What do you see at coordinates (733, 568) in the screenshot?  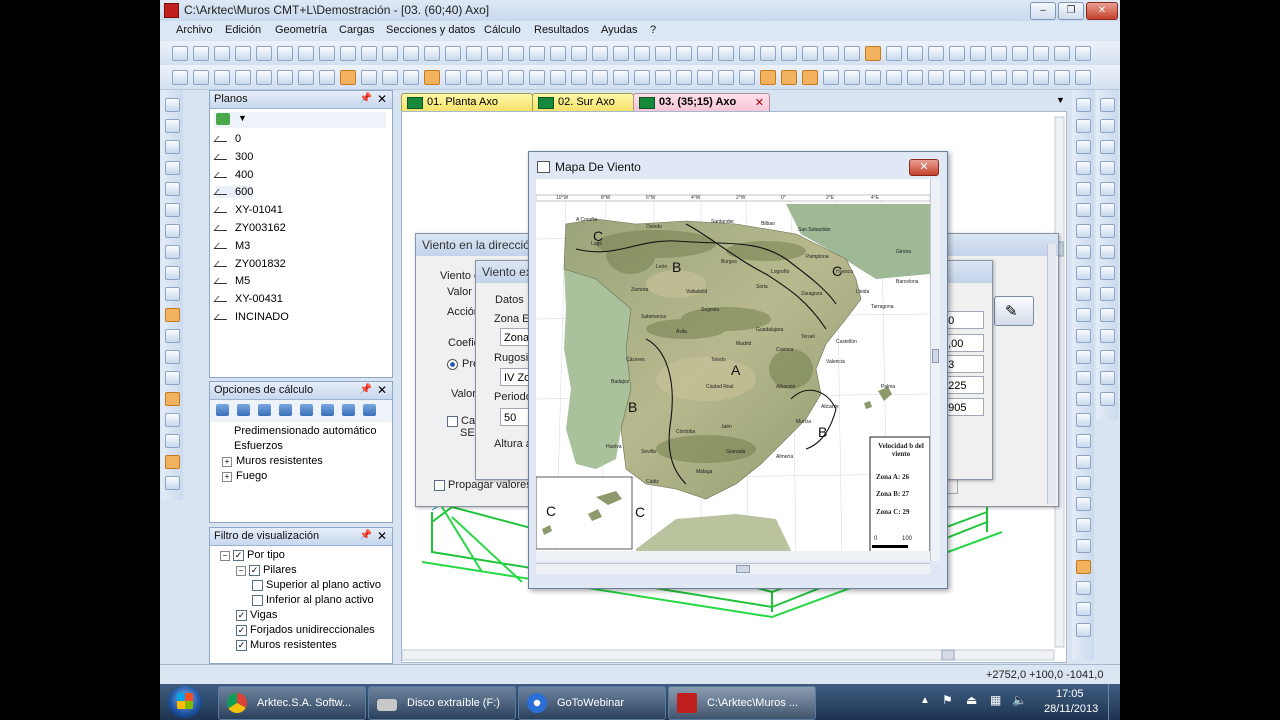 I see `map-horizontal-scrollbar` at bounding box center [733, 568].